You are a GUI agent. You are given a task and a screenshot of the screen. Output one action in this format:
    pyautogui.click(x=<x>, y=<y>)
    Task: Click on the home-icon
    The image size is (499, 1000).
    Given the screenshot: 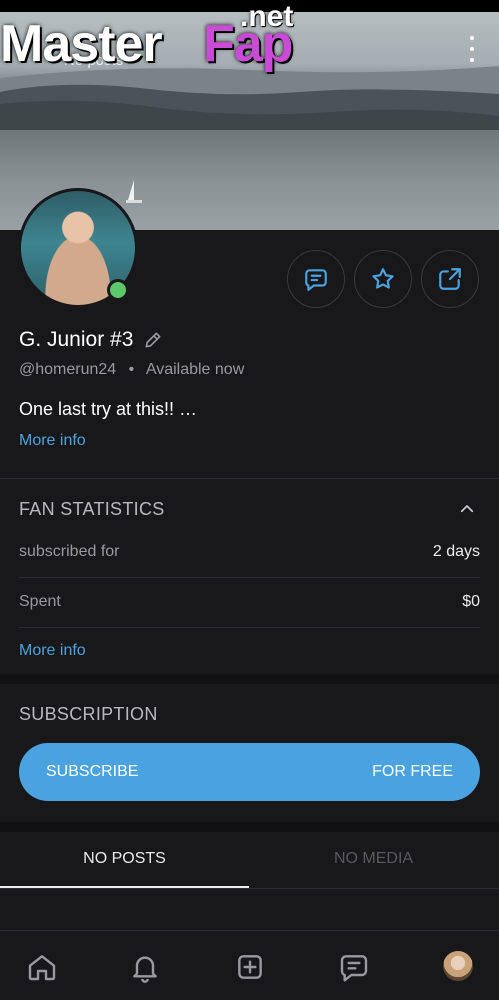 What is the action you would take?
    pyautogui.click(x=42, y=968)
    